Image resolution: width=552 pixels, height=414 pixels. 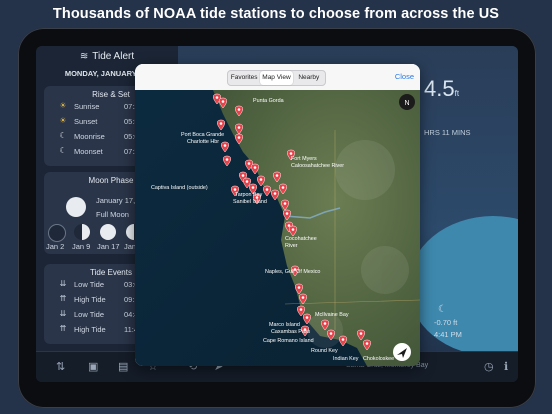 What do you see at coordinates (317, 166) in the screenshot?
I see `map-label: Caloosahatchee River` at bounding box center [317, 166].